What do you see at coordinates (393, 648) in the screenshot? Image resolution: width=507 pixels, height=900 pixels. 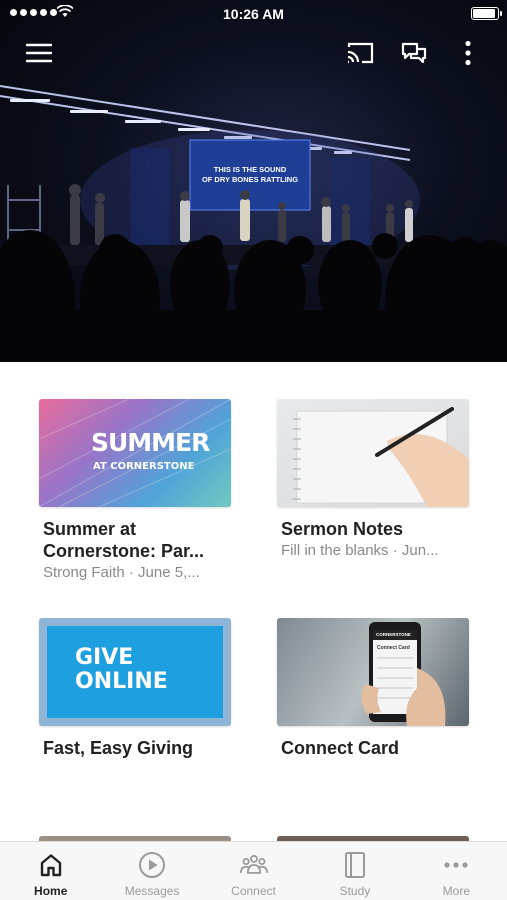 I see `connect-thumb-form-title: Connect Card` at bounding box center [393, 648].